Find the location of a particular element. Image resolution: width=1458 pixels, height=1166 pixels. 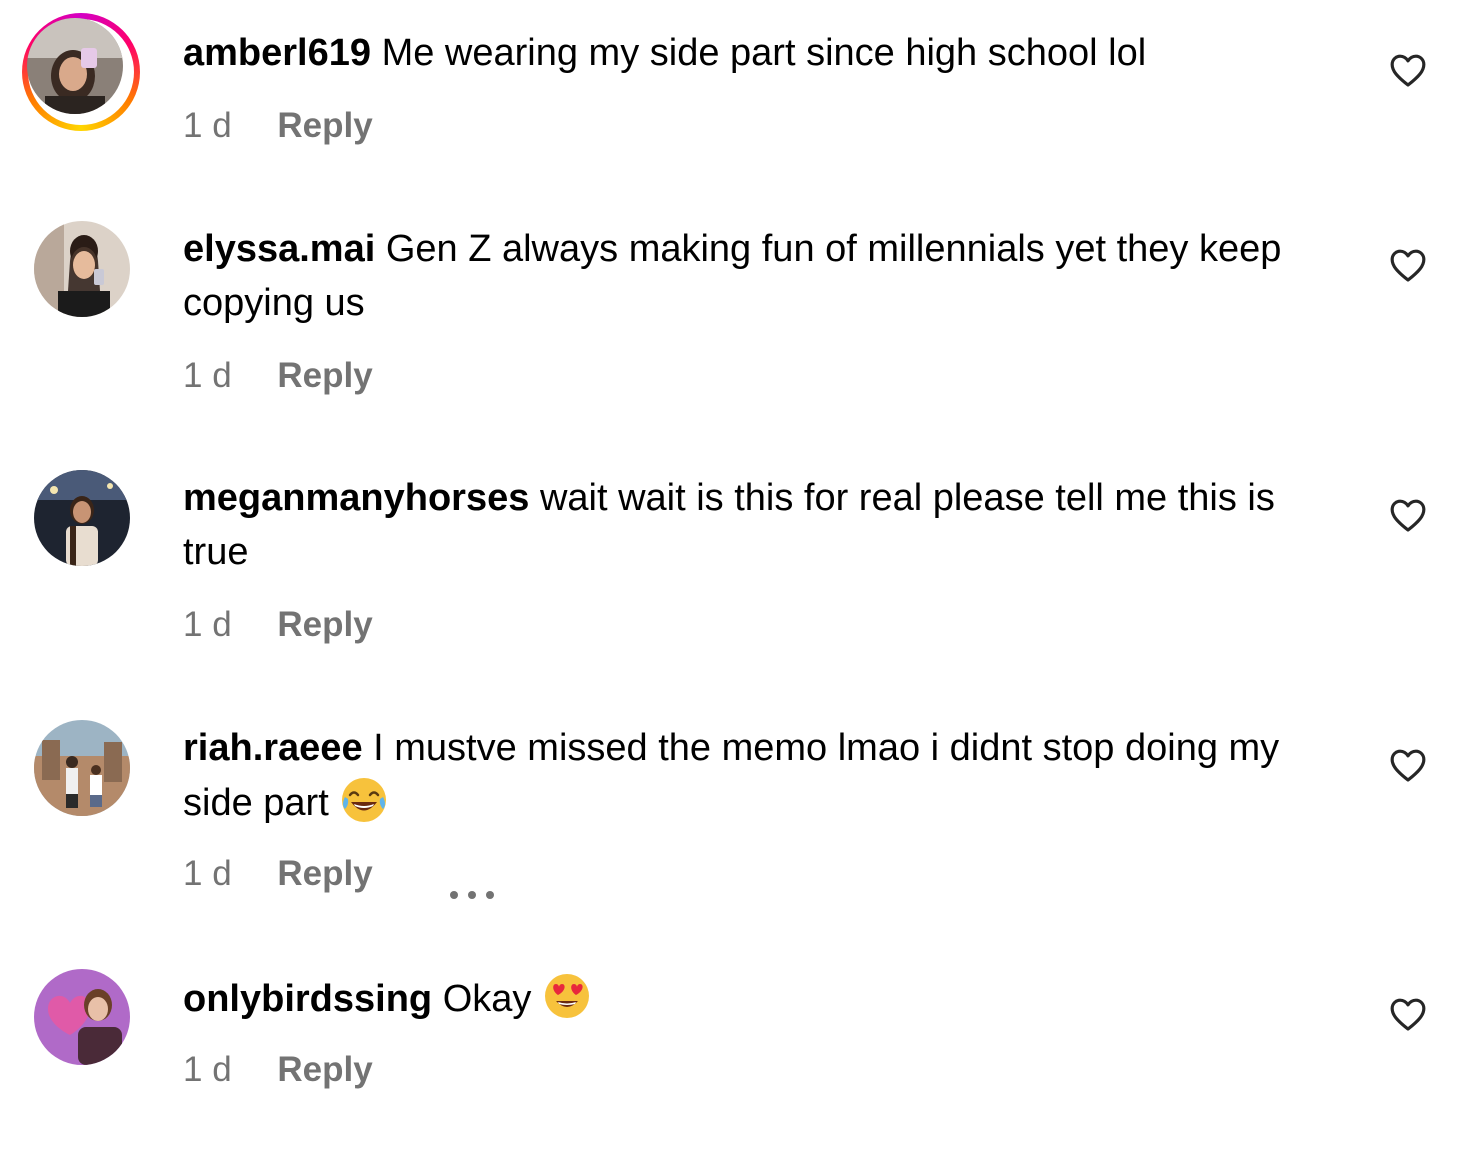

heart-eyes-emoji is located at coordinates (567, 996).